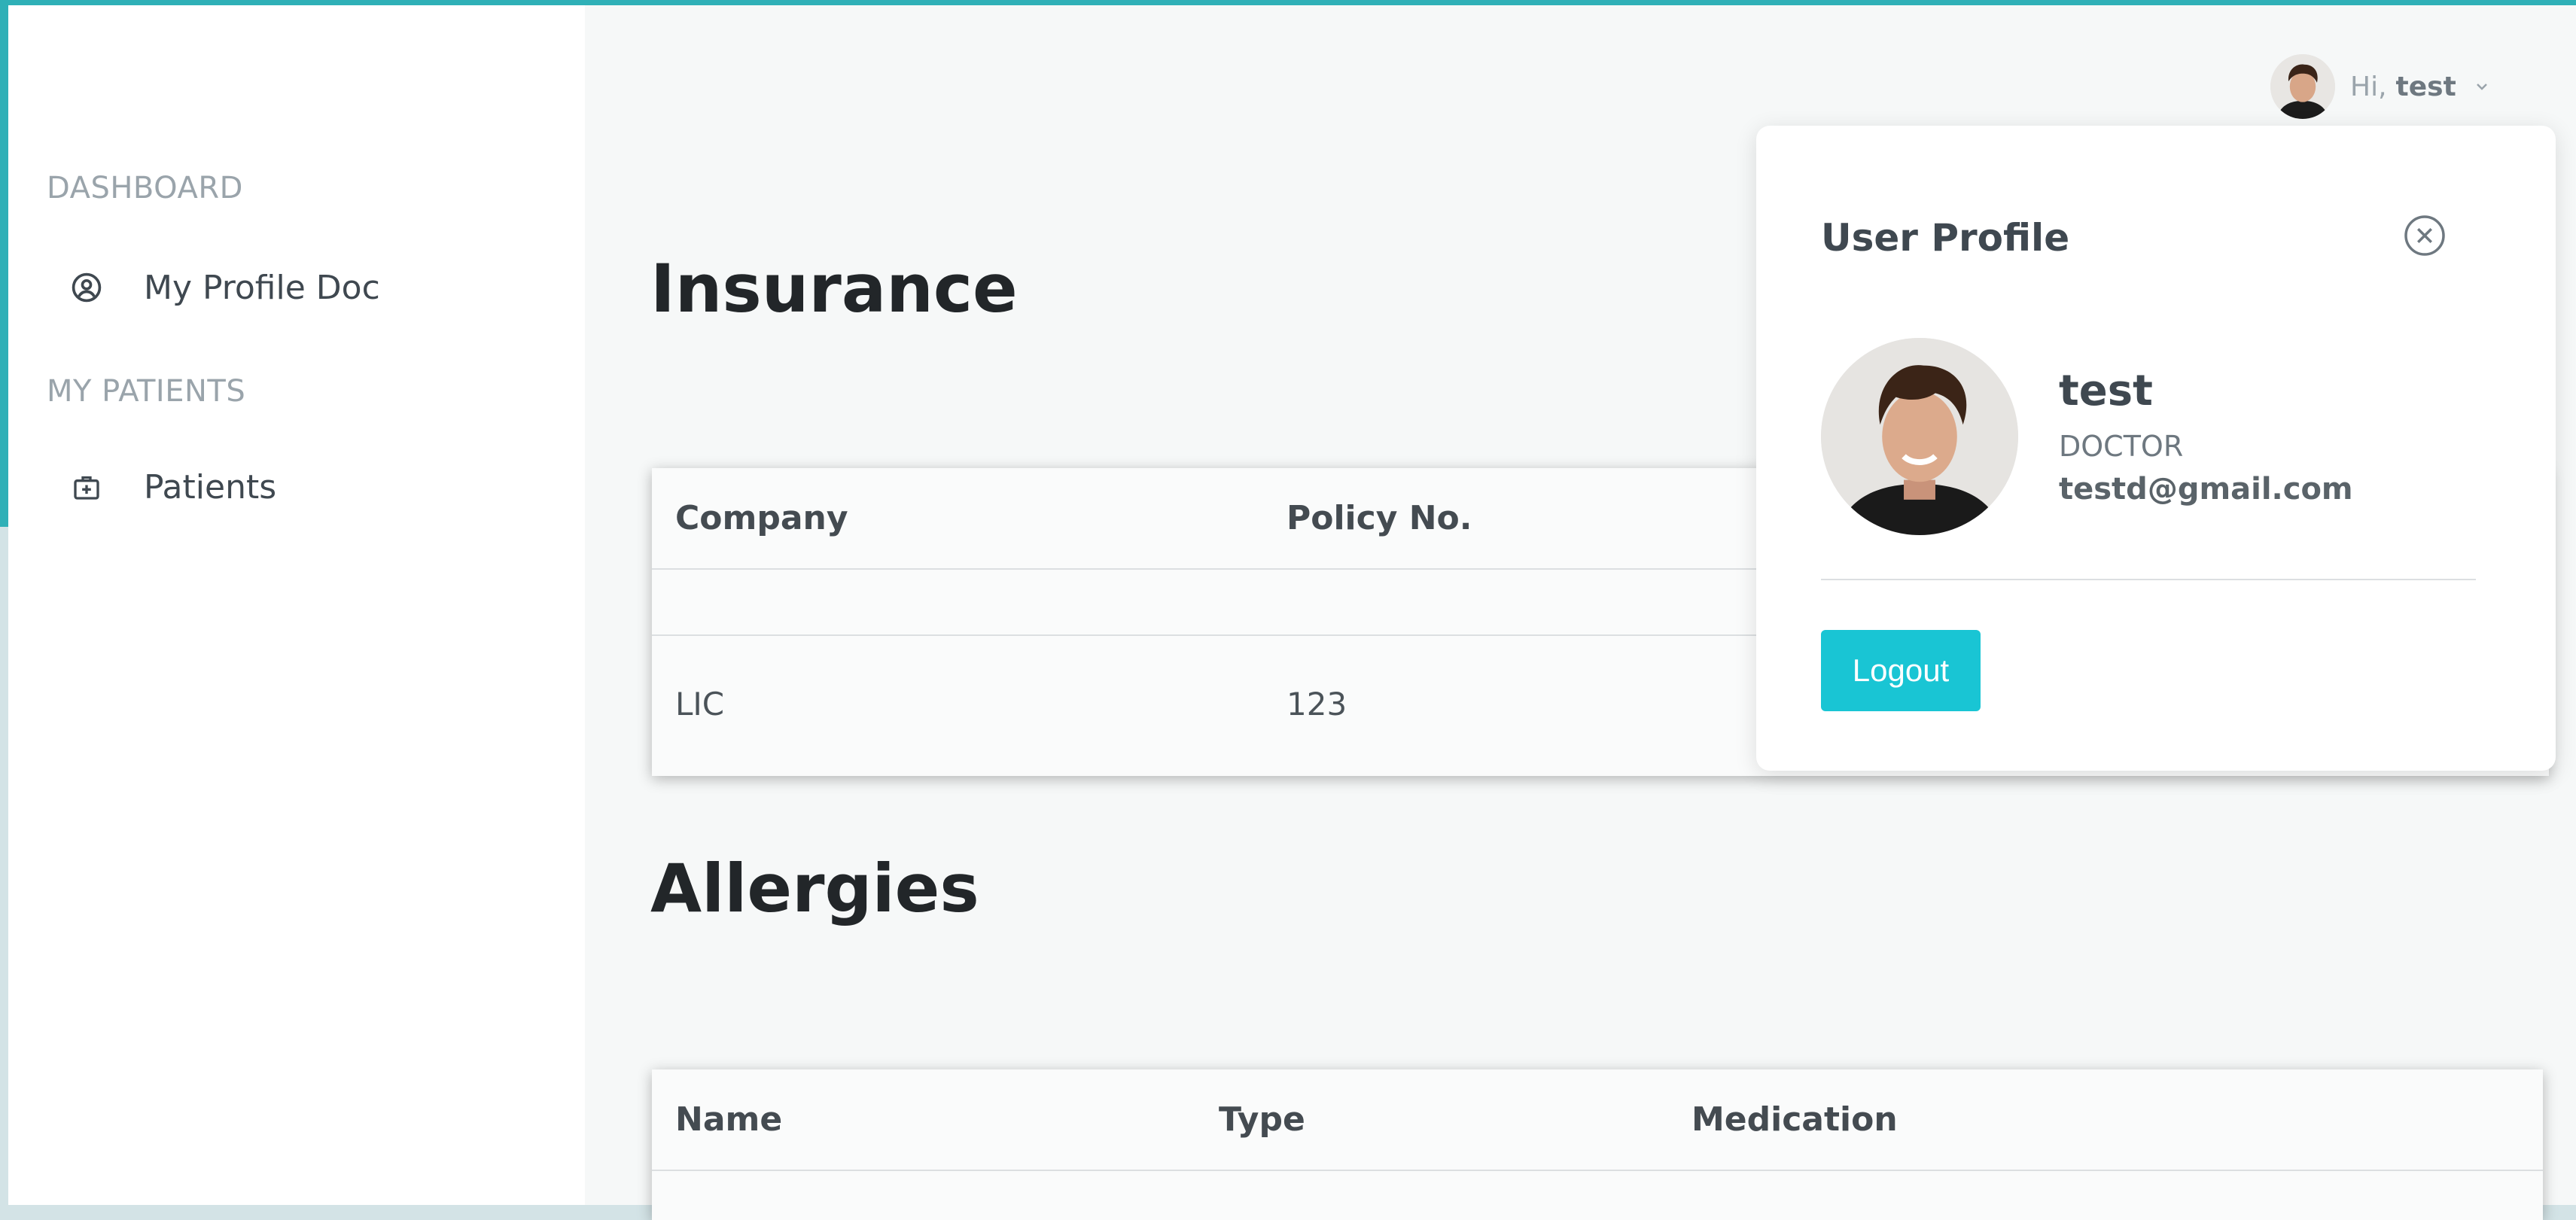  What do you see at coordinates (146, 391) in the screenshot?
I see `sidebar-section-my-patients: MY PATIENTS` at bounding box center [146, 391].